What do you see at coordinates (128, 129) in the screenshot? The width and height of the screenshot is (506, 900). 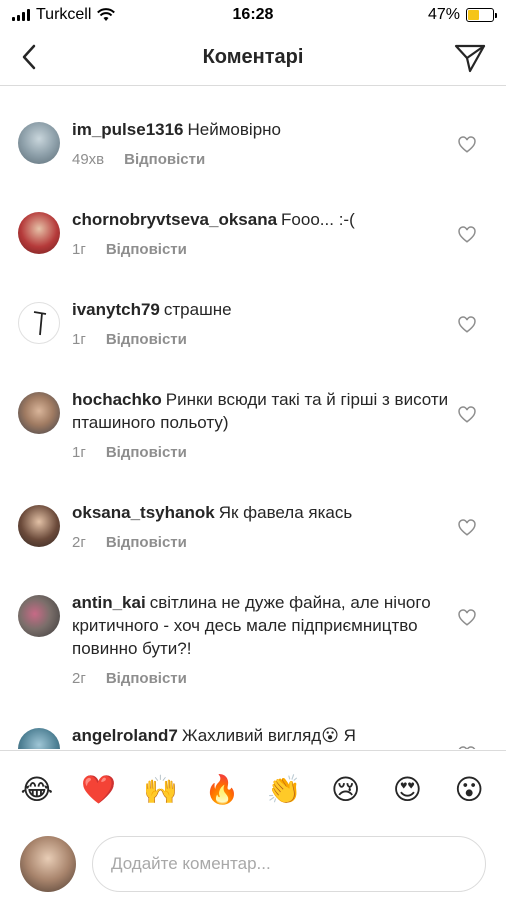 I see `comment-username: im_pulse1316` at bounding box center [128, 129].